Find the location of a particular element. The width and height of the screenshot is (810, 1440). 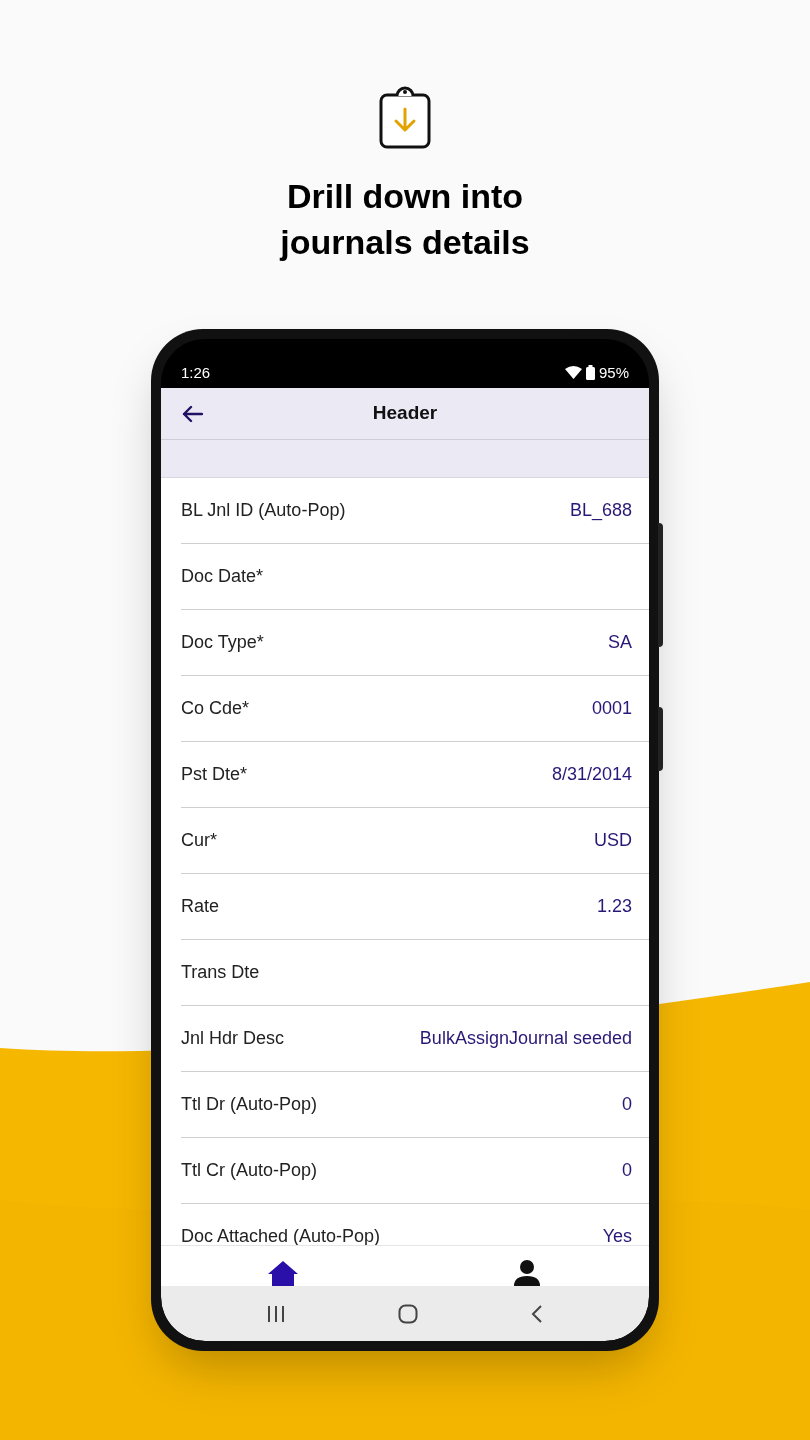

field-label: Doc Date* is located at coordinates (222, 576).